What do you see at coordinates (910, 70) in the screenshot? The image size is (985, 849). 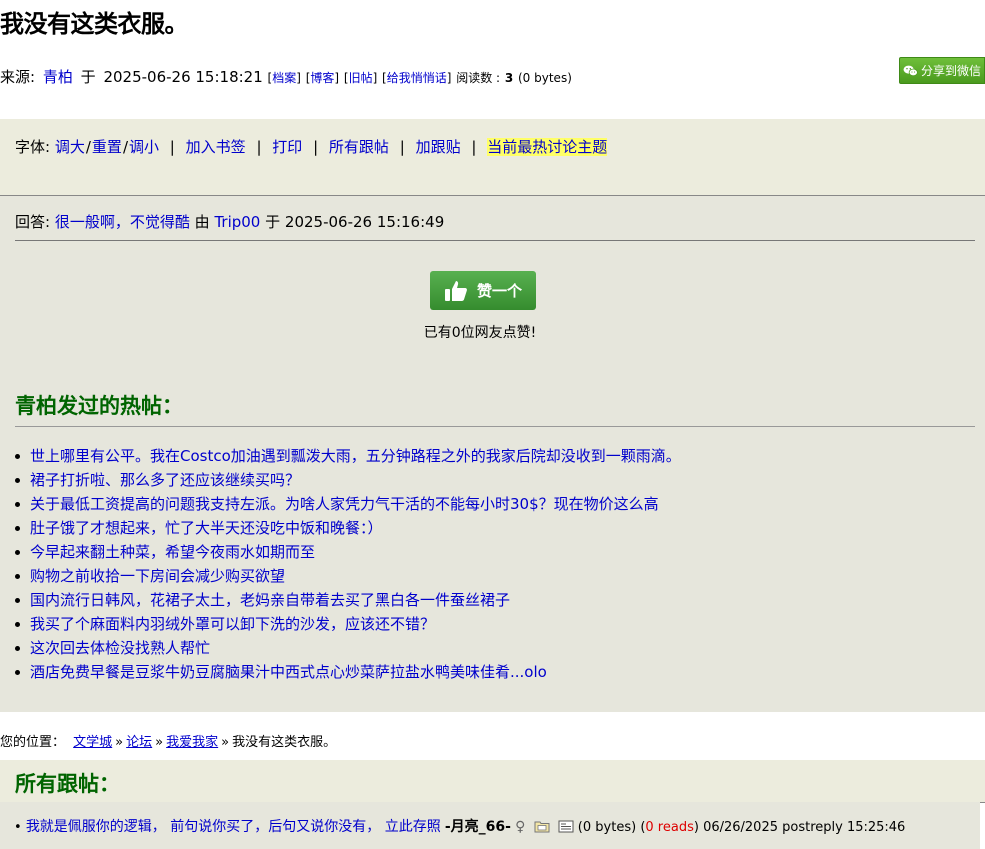 I see `wechat-icon` at bounding box center [910, 70].